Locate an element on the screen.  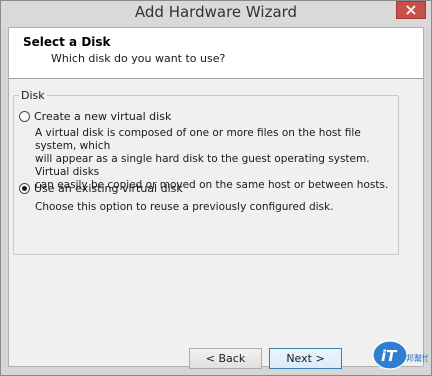
back-button: < Back is located at coordinates (225, 358).